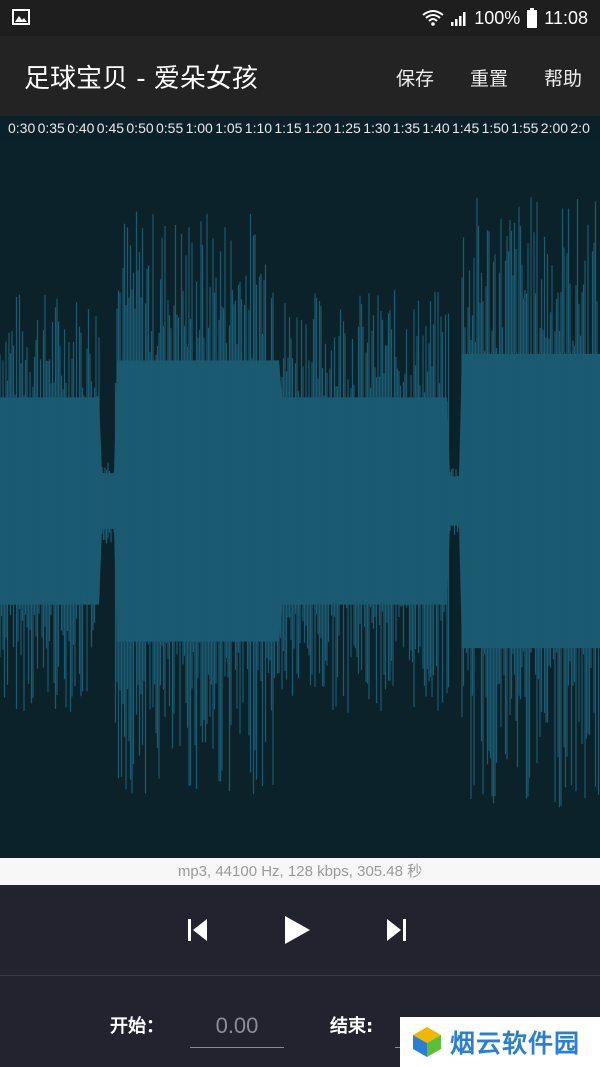 The image size is (600, 1067). What do you see at coordinates (300, 76) in the screenshot?
I see `app-toolbar: 足球宝贝 - 爱朵女孩 保存 重置 帮助` at bounding box center [300, 76].